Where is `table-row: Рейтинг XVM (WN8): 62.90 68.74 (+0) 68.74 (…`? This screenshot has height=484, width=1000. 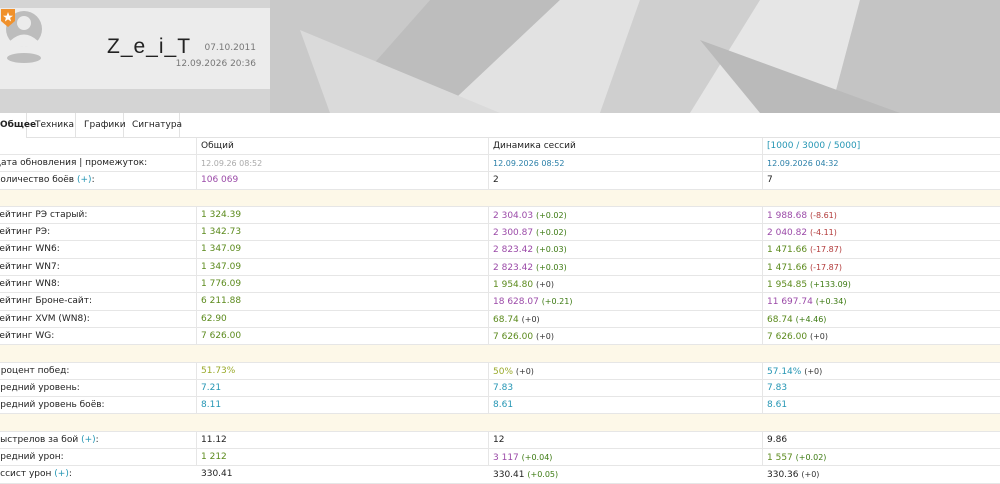 table-row: Рейтинг XVM (WN8): 62.90 68.74 (+0) 68.74 (… is located at coordinates (500, 319).